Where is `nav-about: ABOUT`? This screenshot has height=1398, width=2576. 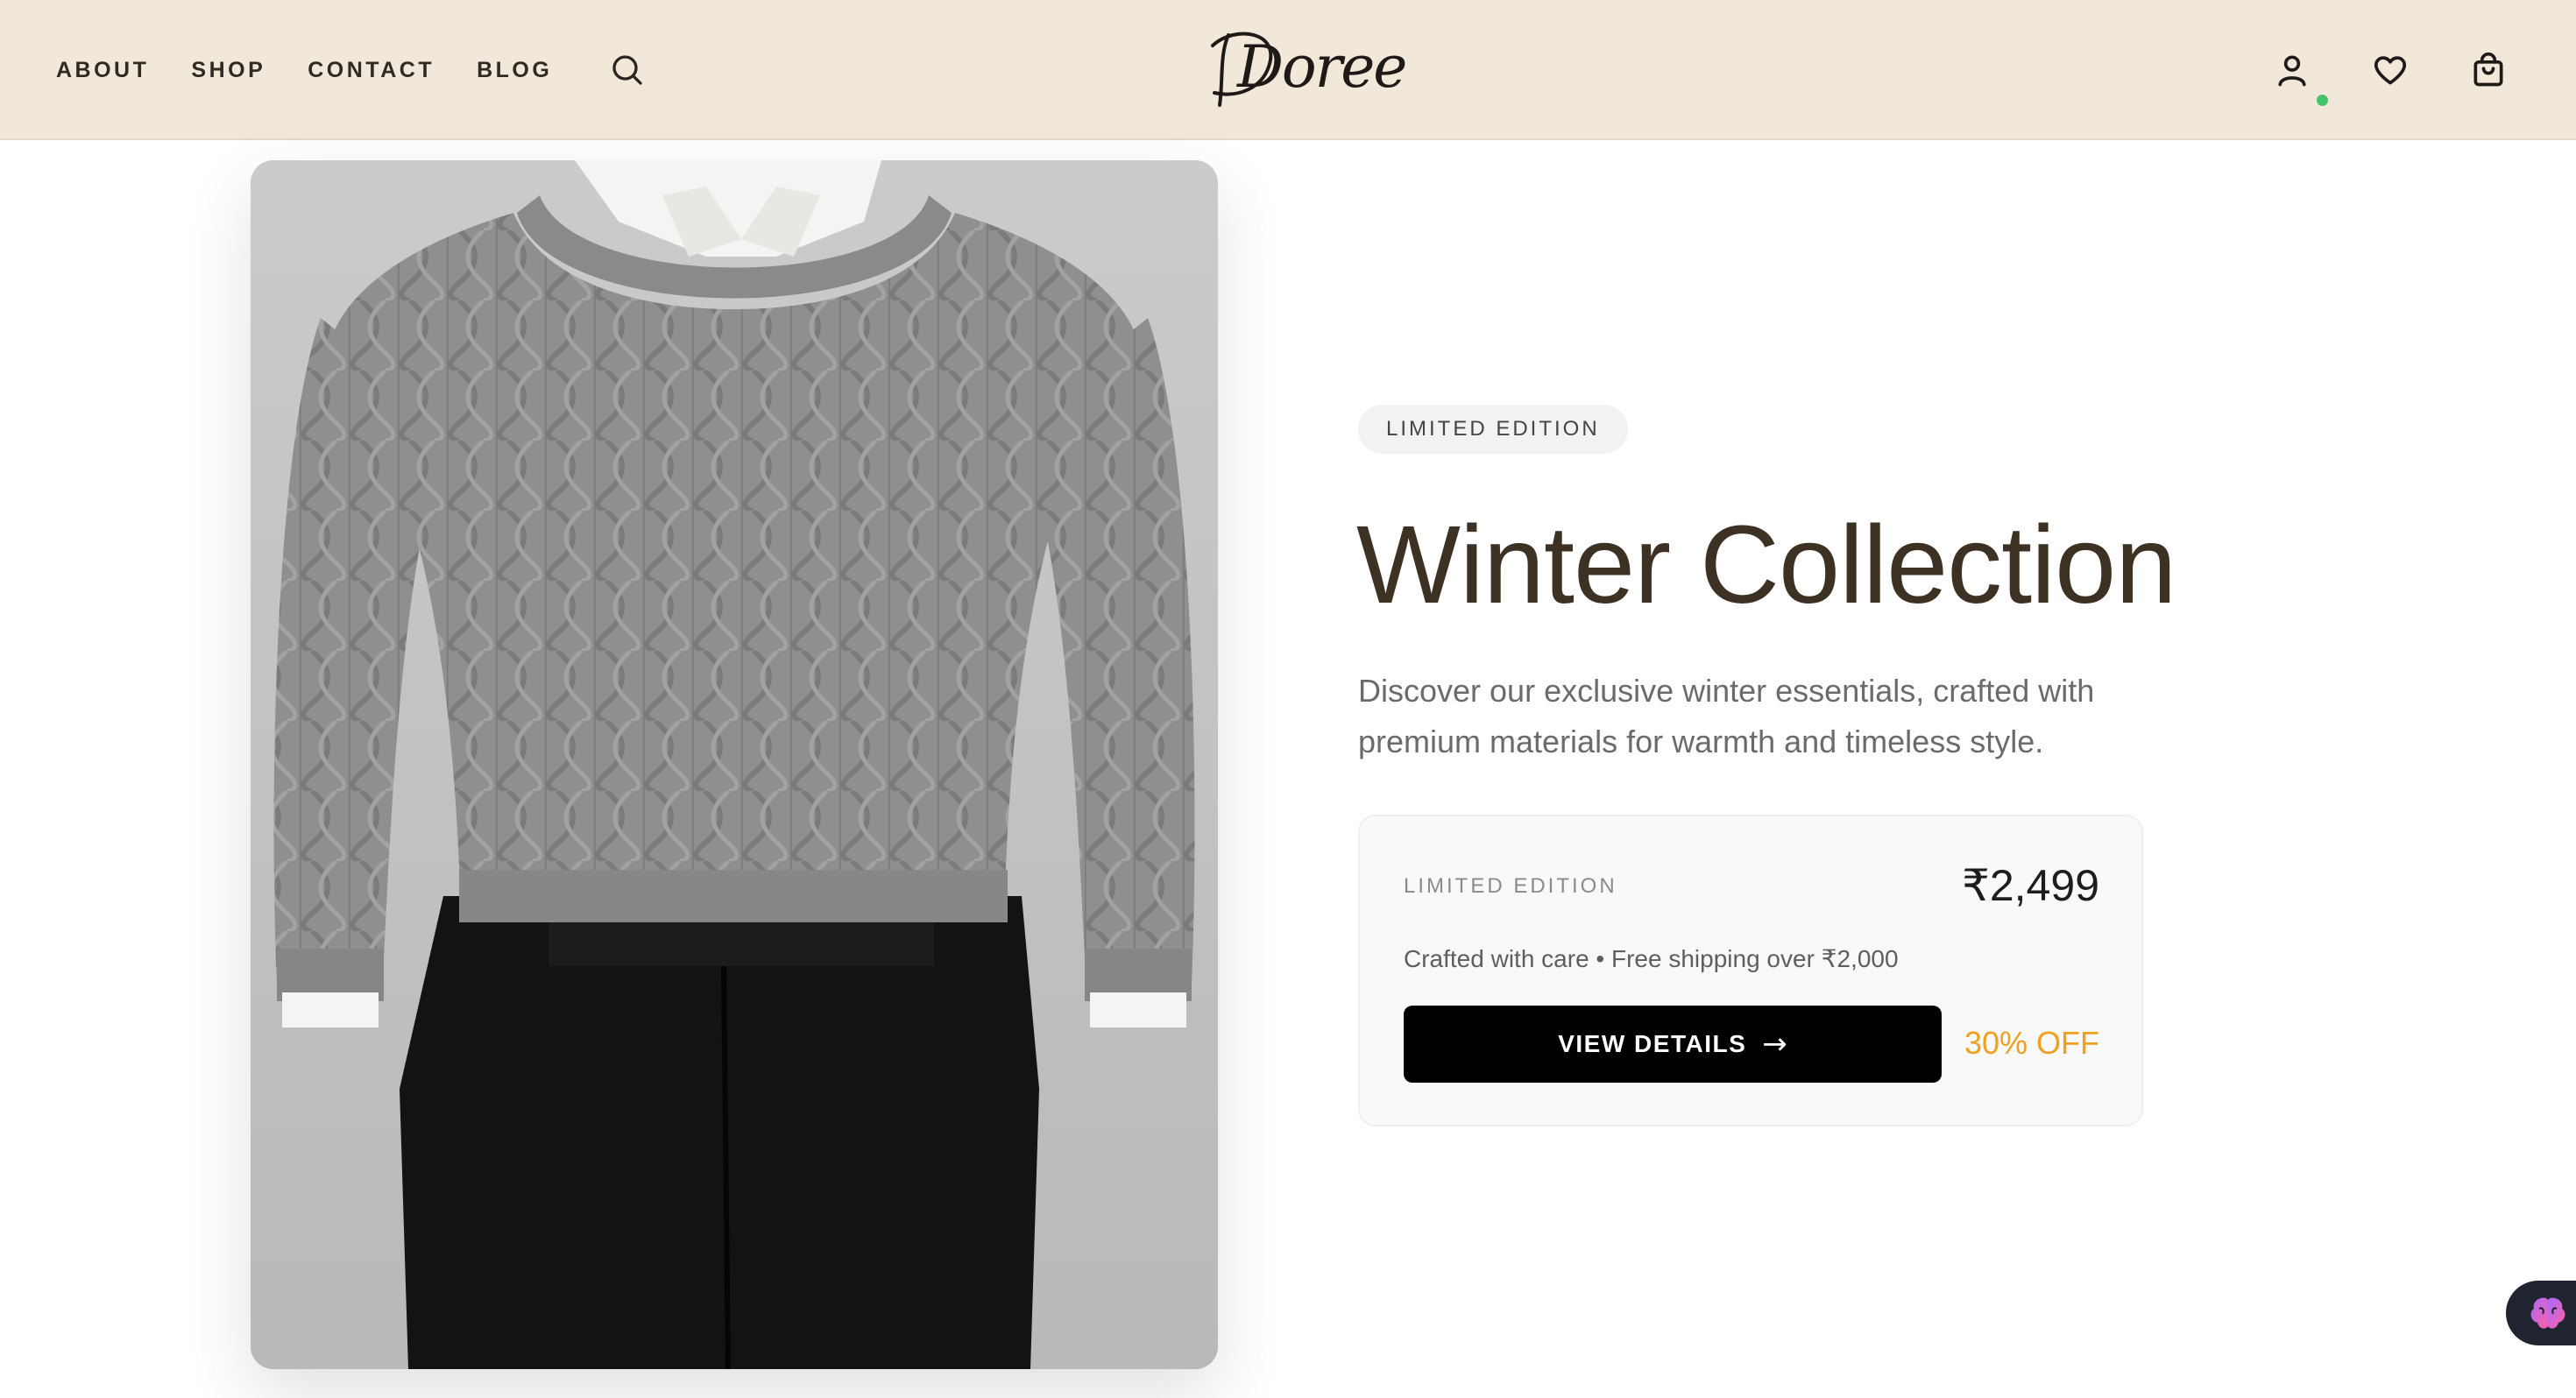 nav-about: ABOUT is located at coordinates (102, 70).